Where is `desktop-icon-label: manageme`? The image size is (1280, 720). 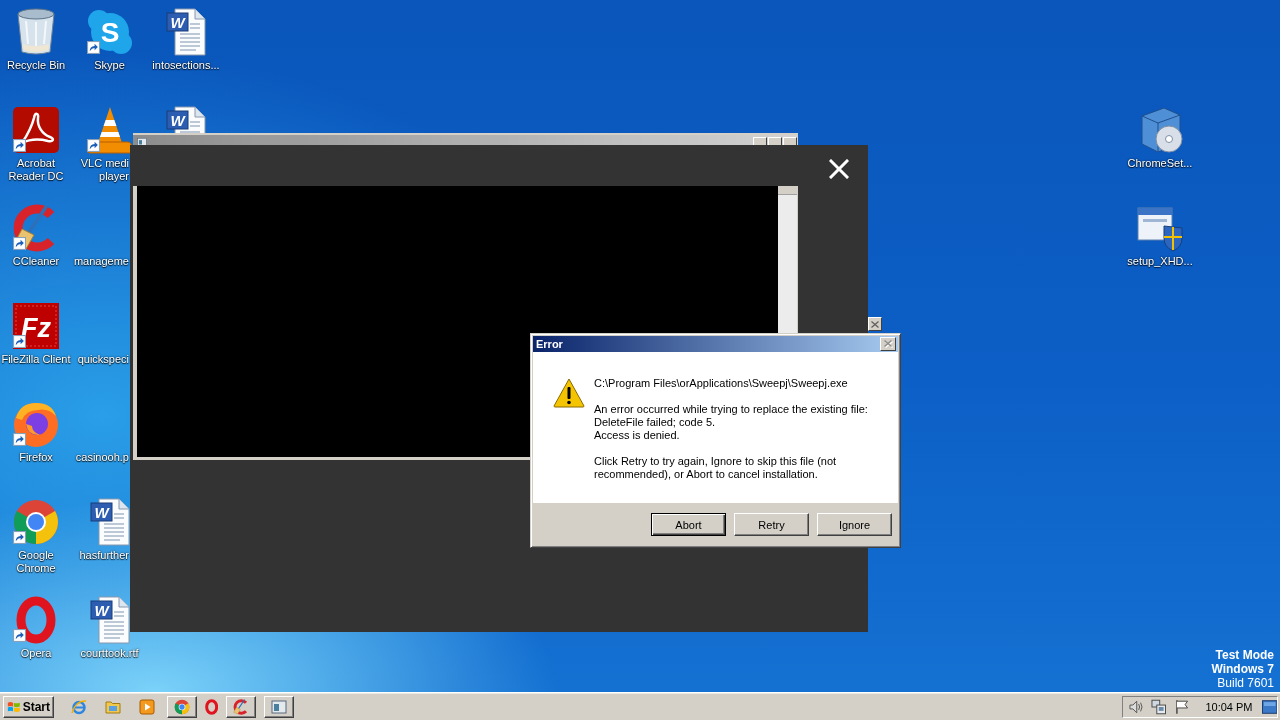
desktop-icon-label: manageme is located at coordinates (101, 261).